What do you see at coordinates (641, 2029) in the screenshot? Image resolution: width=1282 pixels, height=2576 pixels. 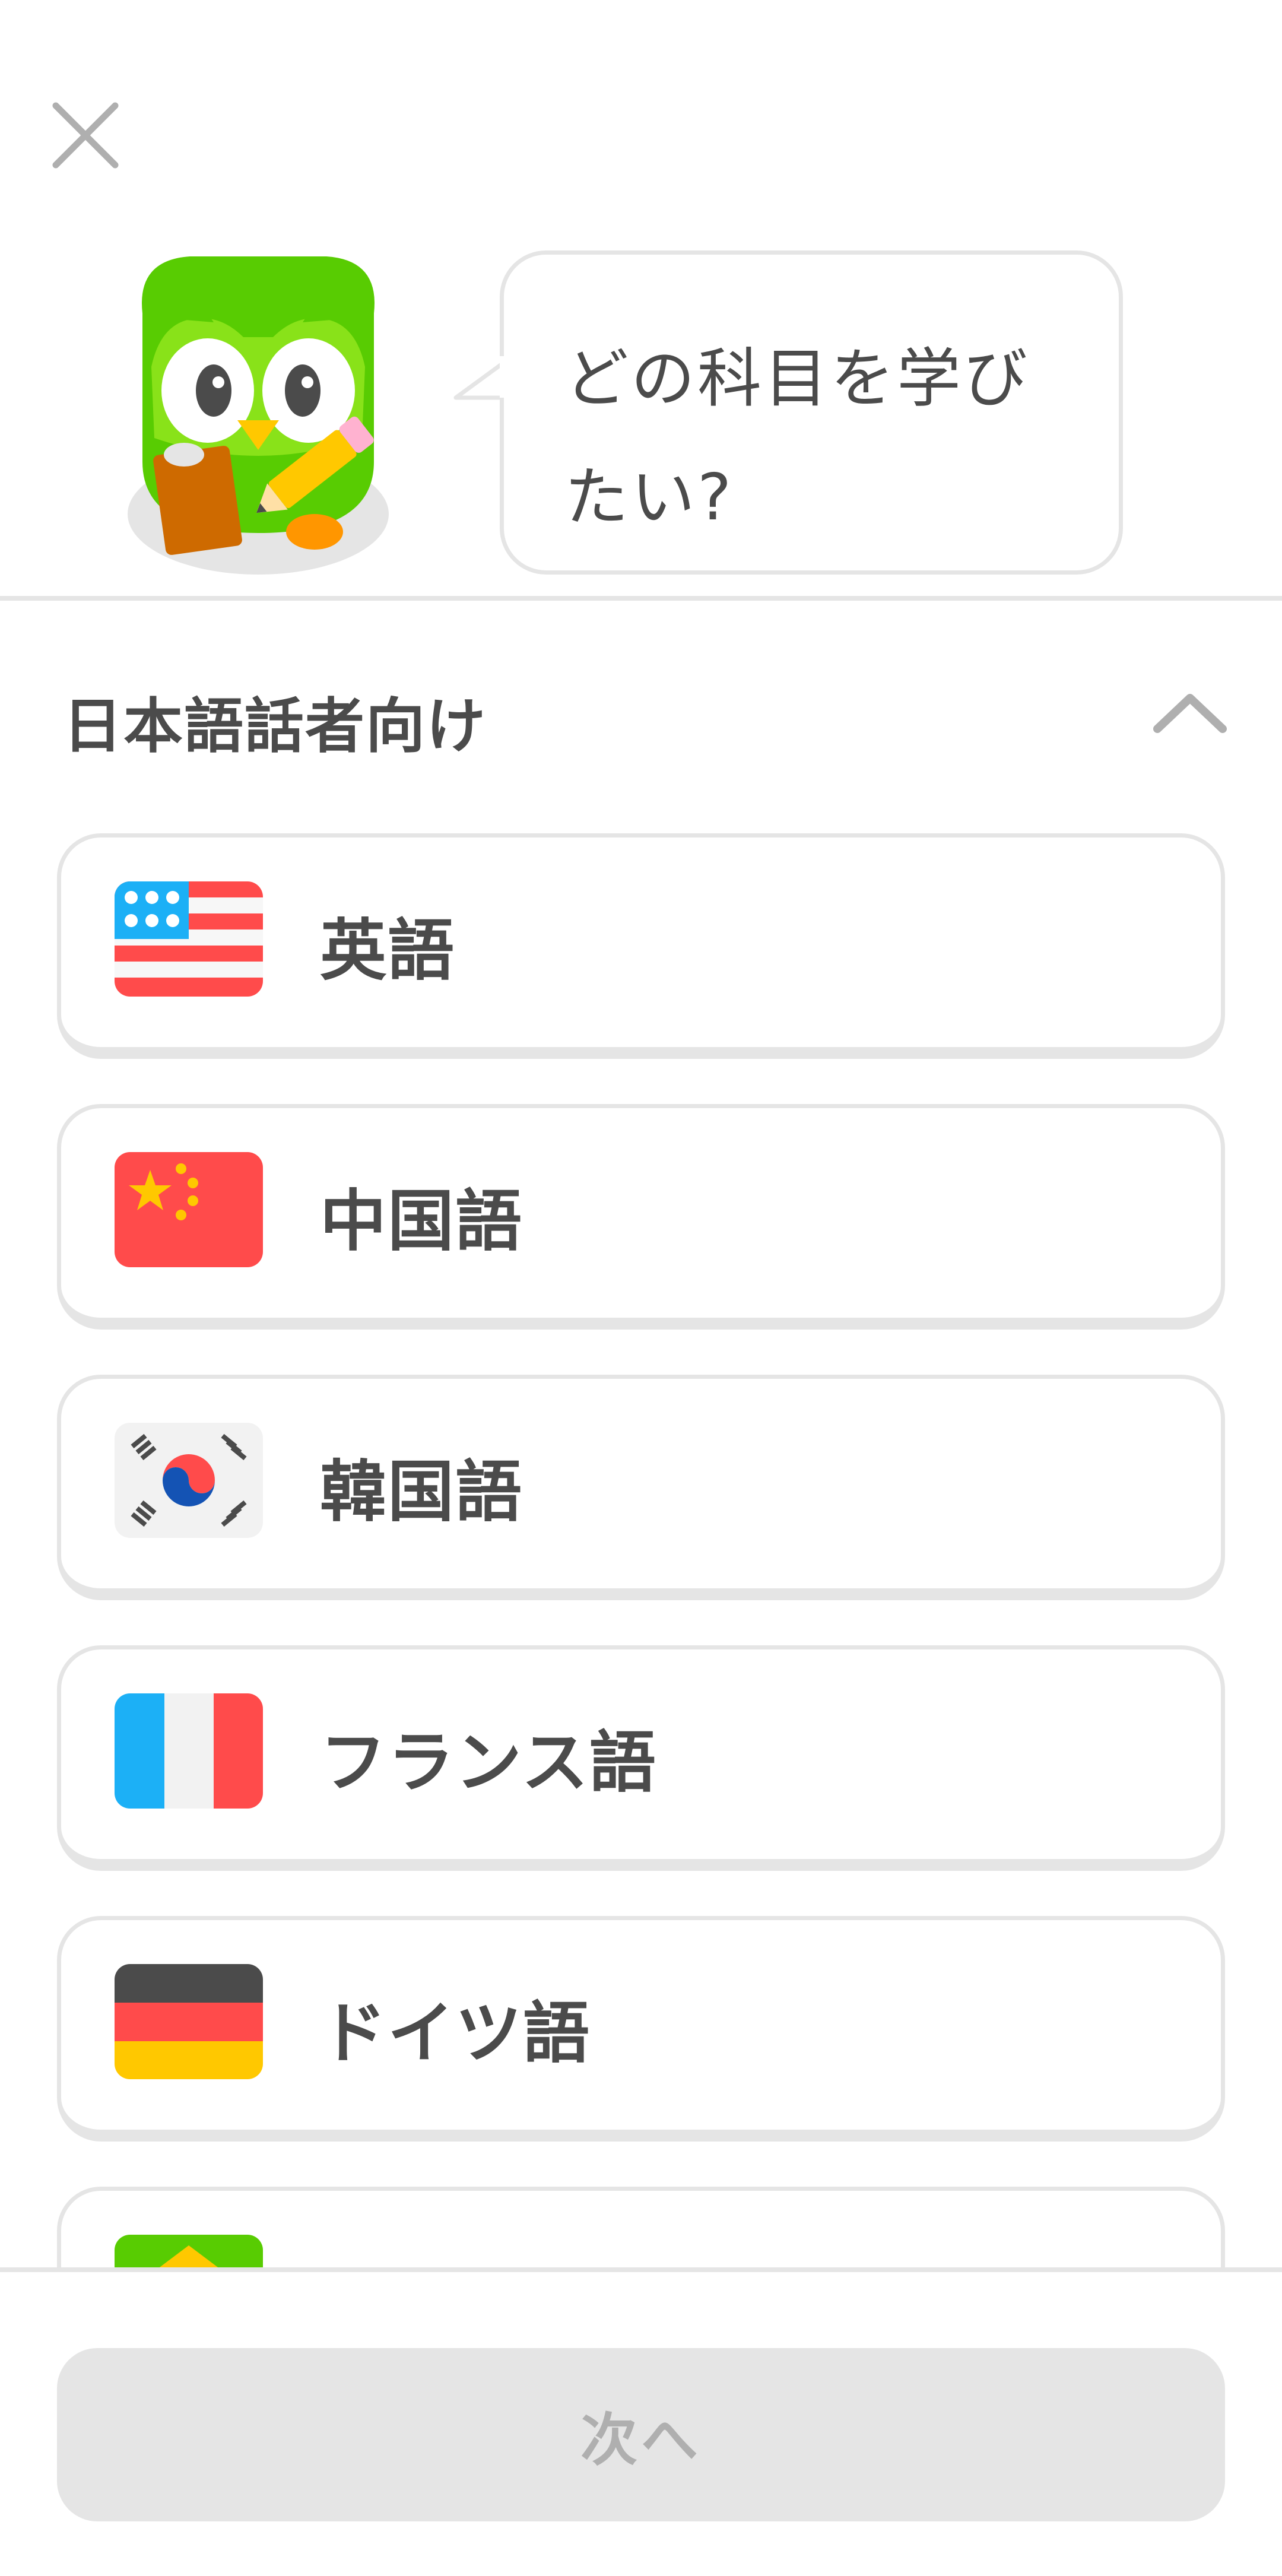 I see `course-card-german: ドイツ語` at bounding box center [641, 2029].